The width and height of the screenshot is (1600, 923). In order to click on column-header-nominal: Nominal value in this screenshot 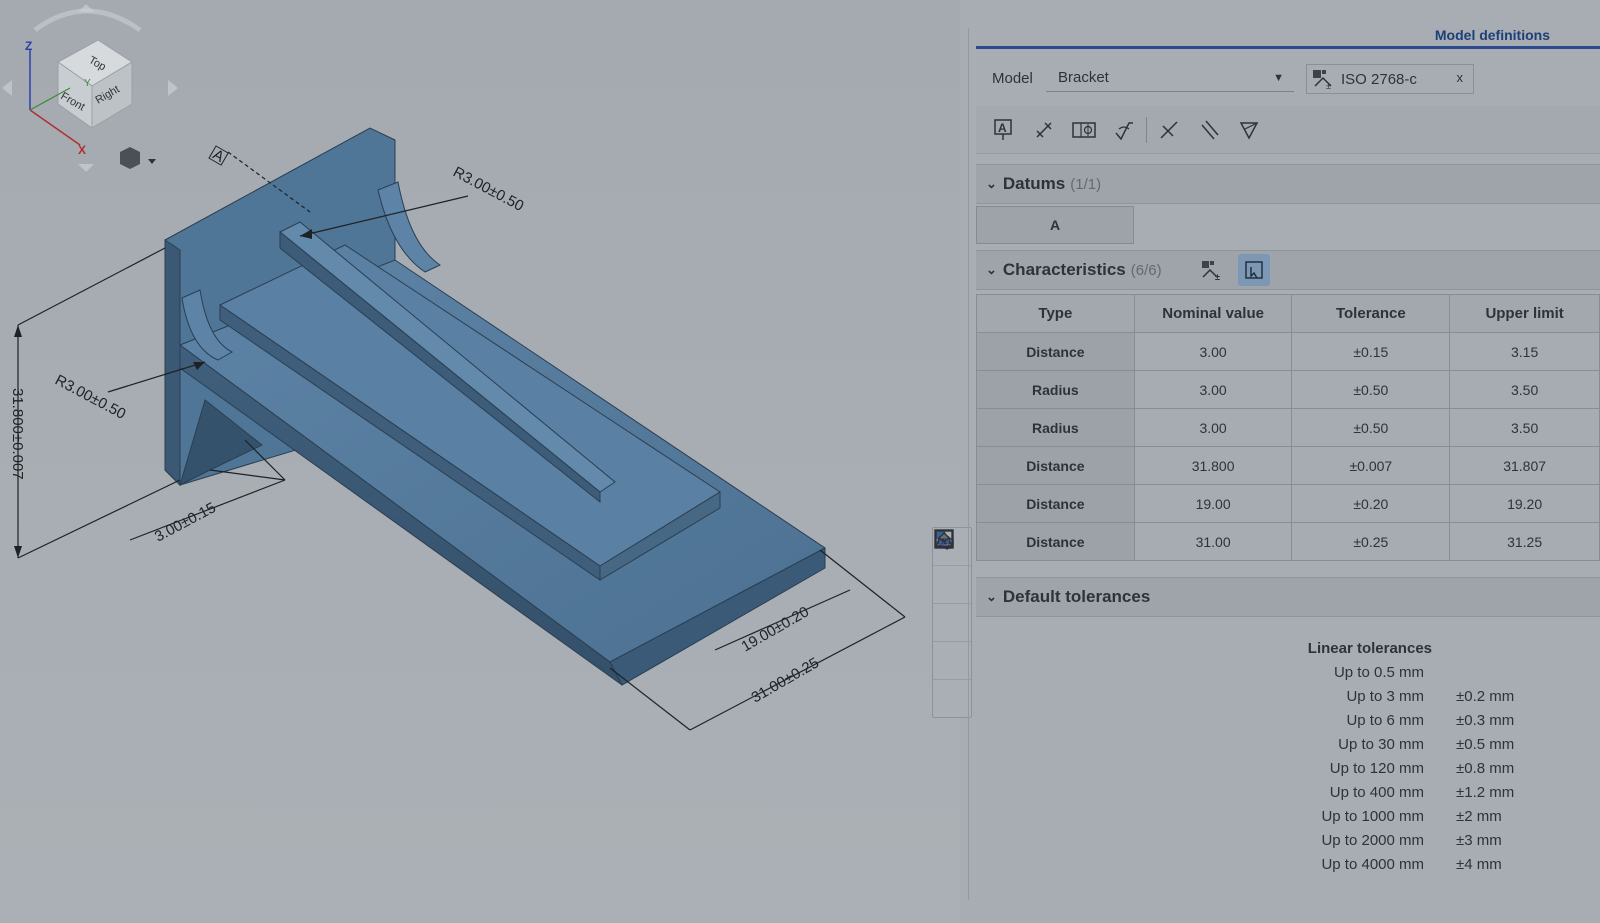, I will do `click(1213, 313)`.